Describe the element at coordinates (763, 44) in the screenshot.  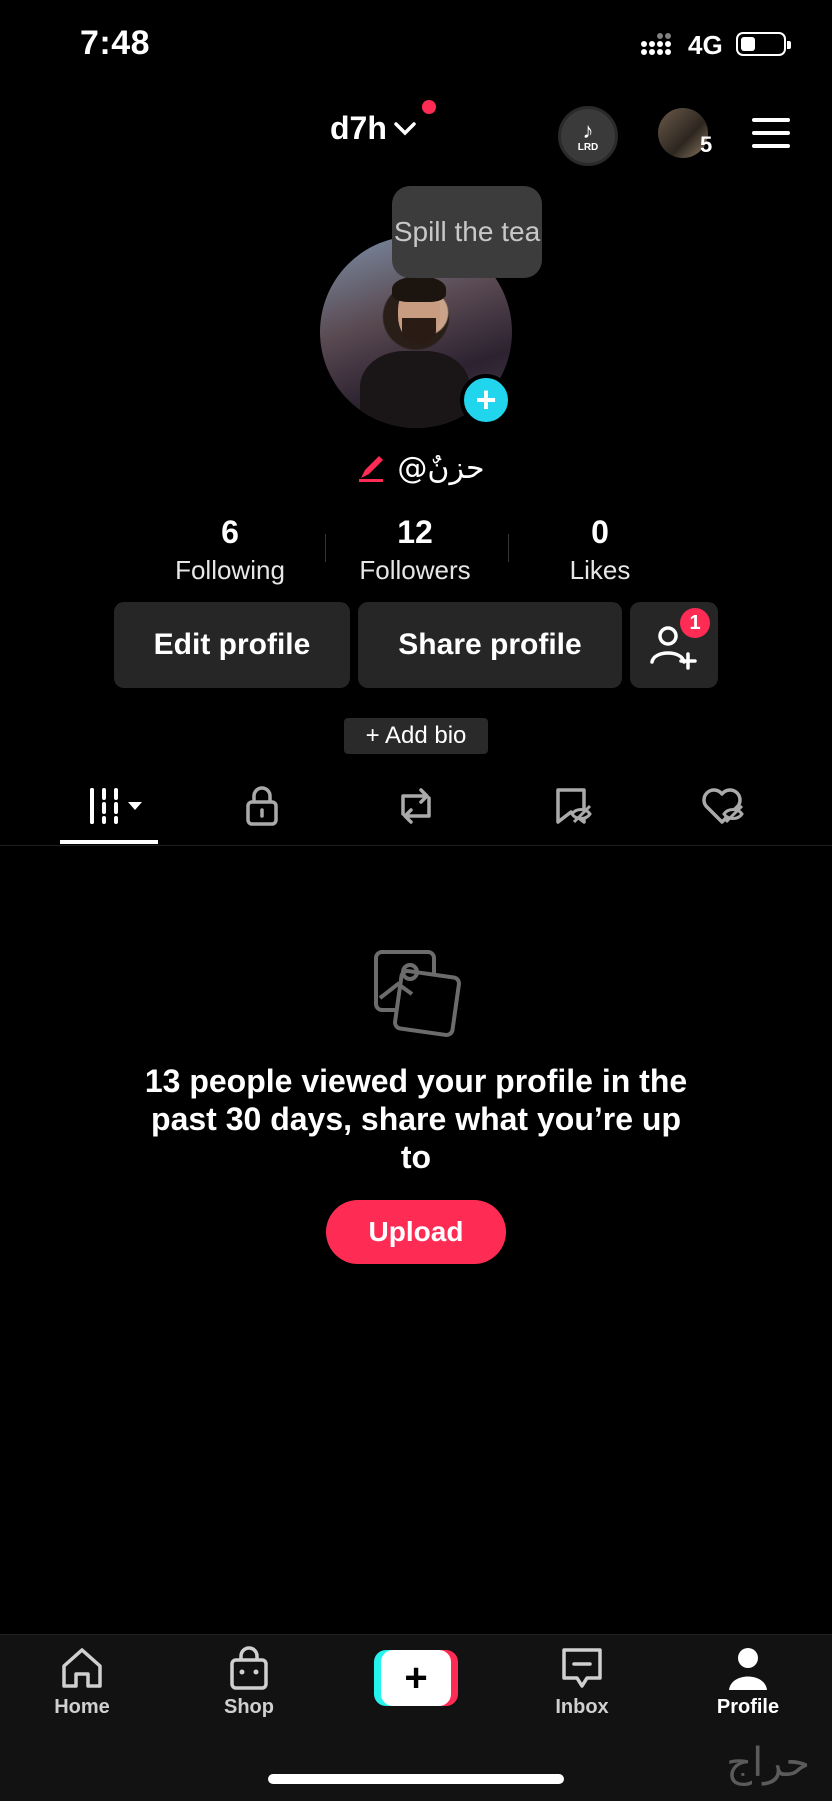
I see `battery-icon` at that location.